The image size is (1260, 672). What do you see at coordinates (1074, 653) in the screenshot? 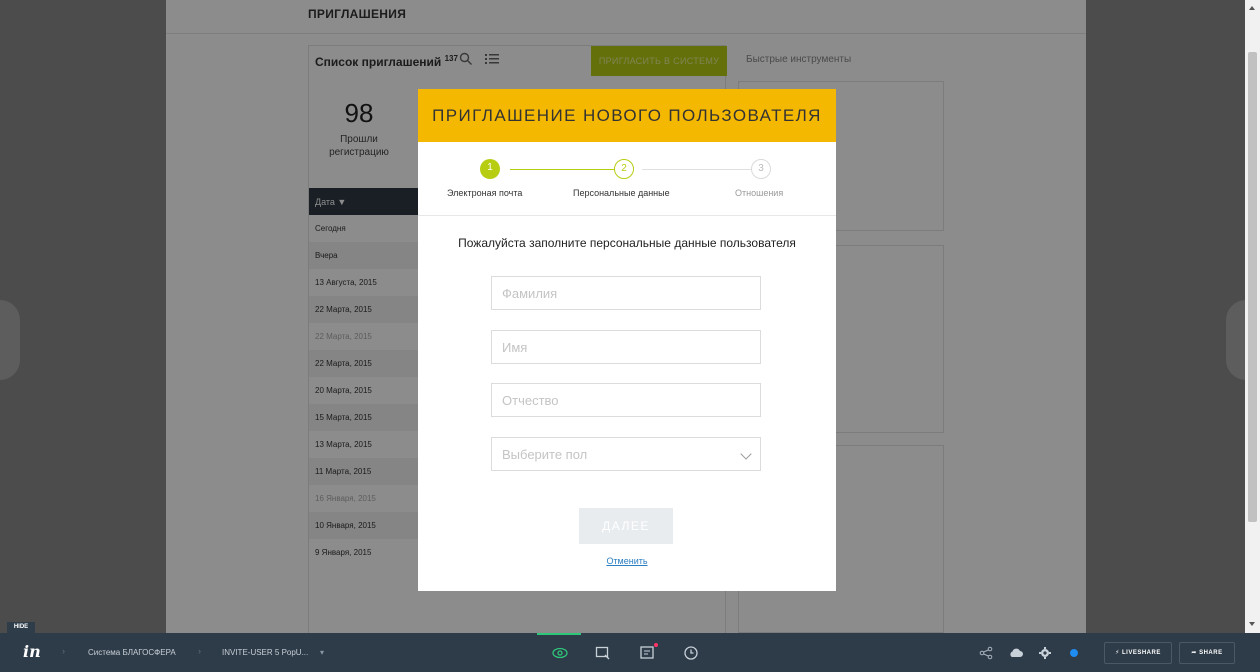
I see `user-status-dot-icon` at bounding box center [1074, 653].